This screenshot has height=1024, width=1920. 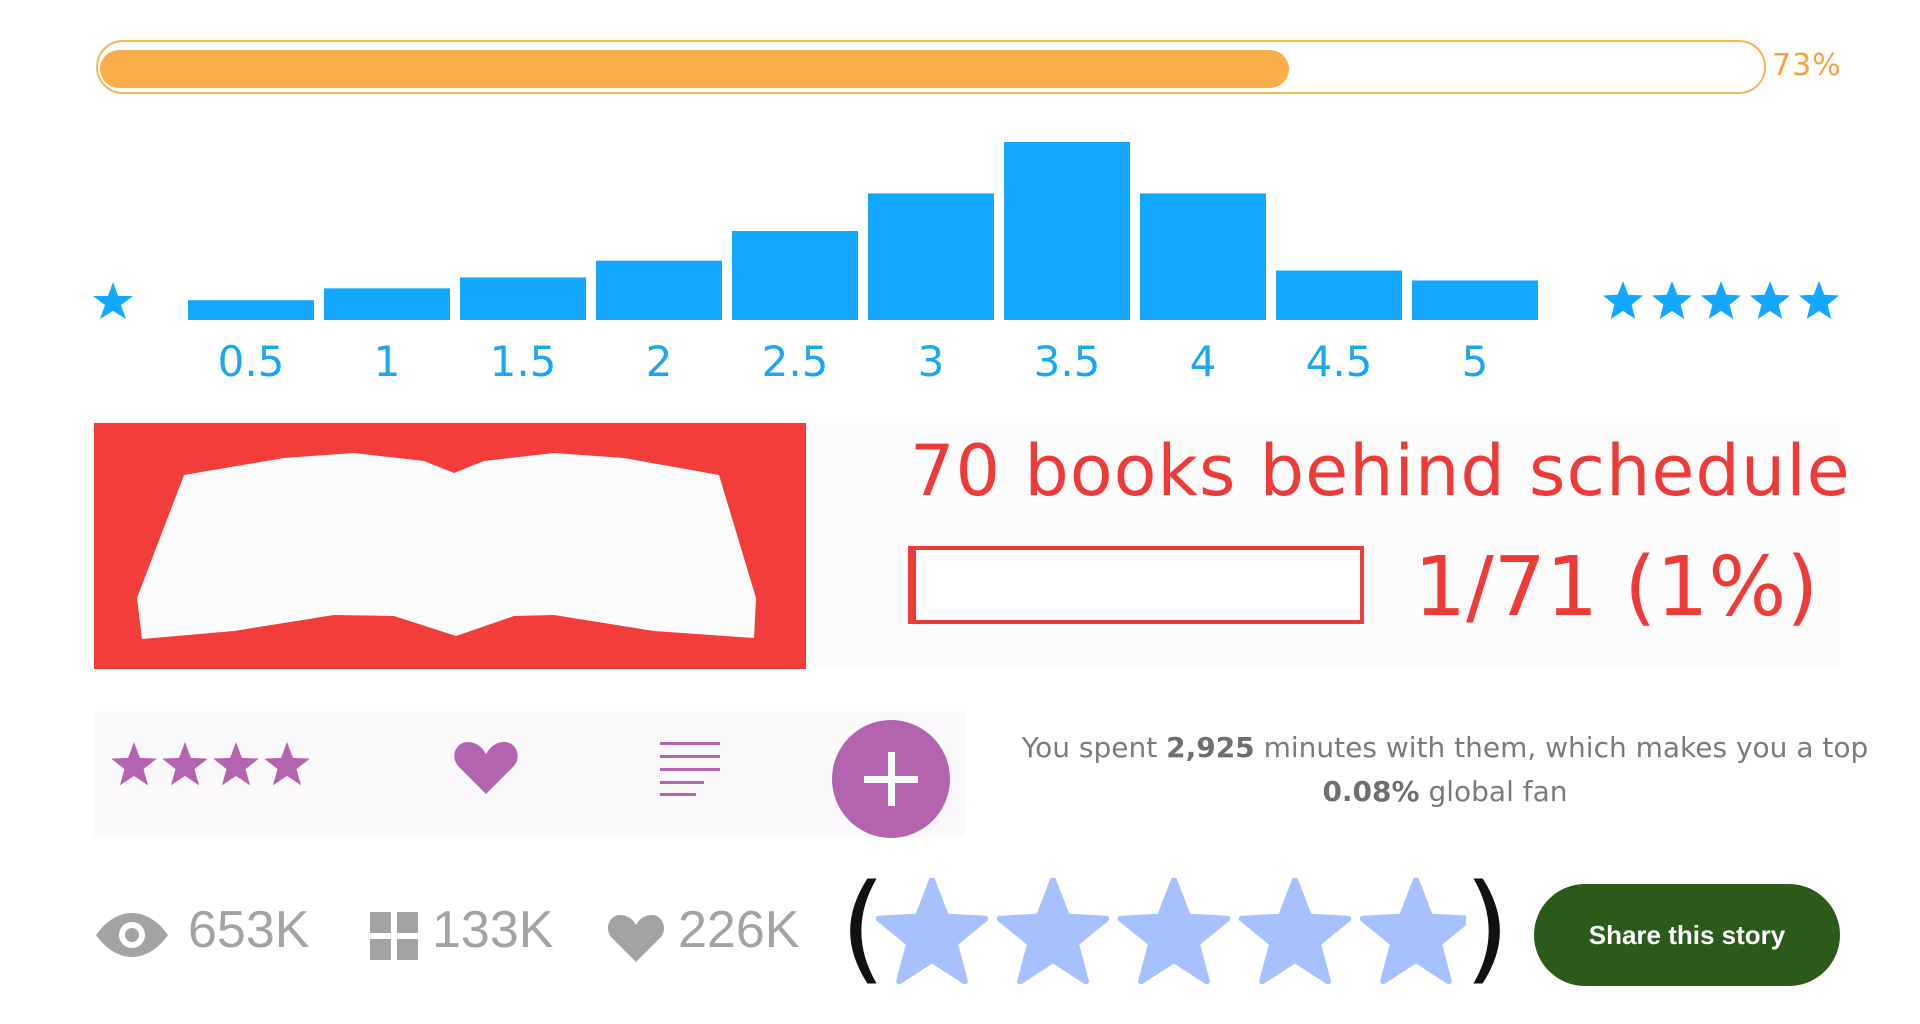 What do you see at coordinates (659, 361) in the screenshot?
I see `histogram-tick-label: 2` at bounding box center [659, 361].